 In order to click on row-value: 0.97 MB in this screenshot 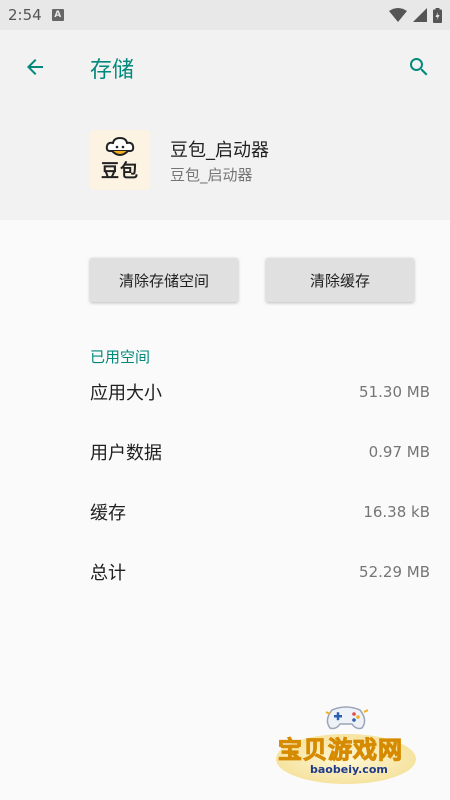, I will do `click(399, 452)`.